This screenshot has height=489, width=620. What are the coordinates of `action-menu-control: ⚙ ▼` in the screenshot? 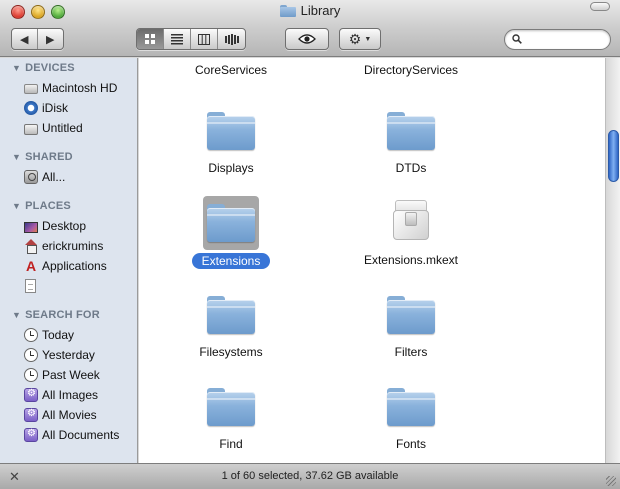 It's located at (360, 39).